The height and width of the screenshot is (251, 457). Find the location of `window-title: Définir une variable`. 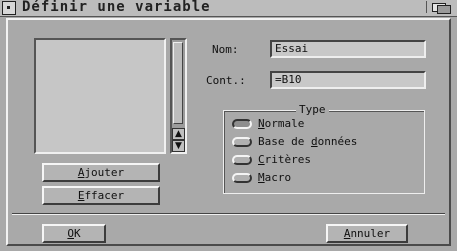

window-title: Définir une variable is located at coordinates (116, 7).